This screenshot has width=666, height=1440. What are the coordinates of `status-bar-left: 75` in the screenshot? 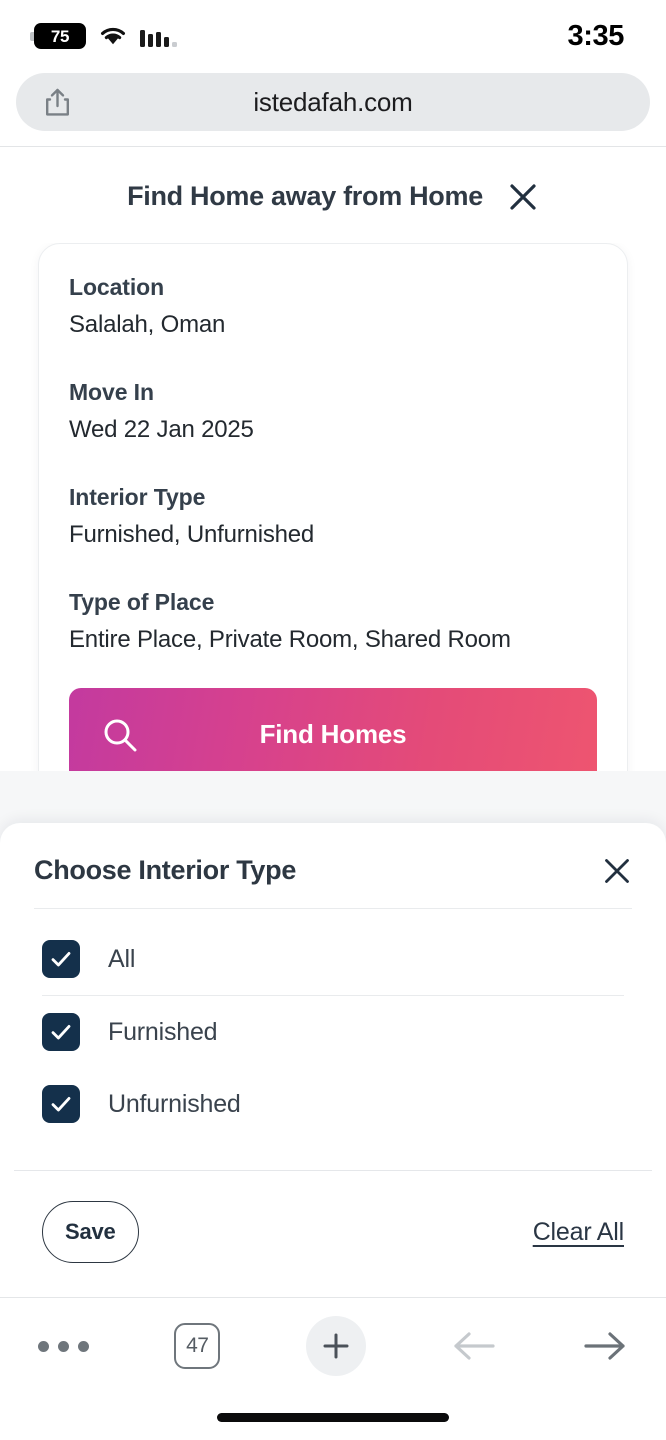 It's located at (103, 36).